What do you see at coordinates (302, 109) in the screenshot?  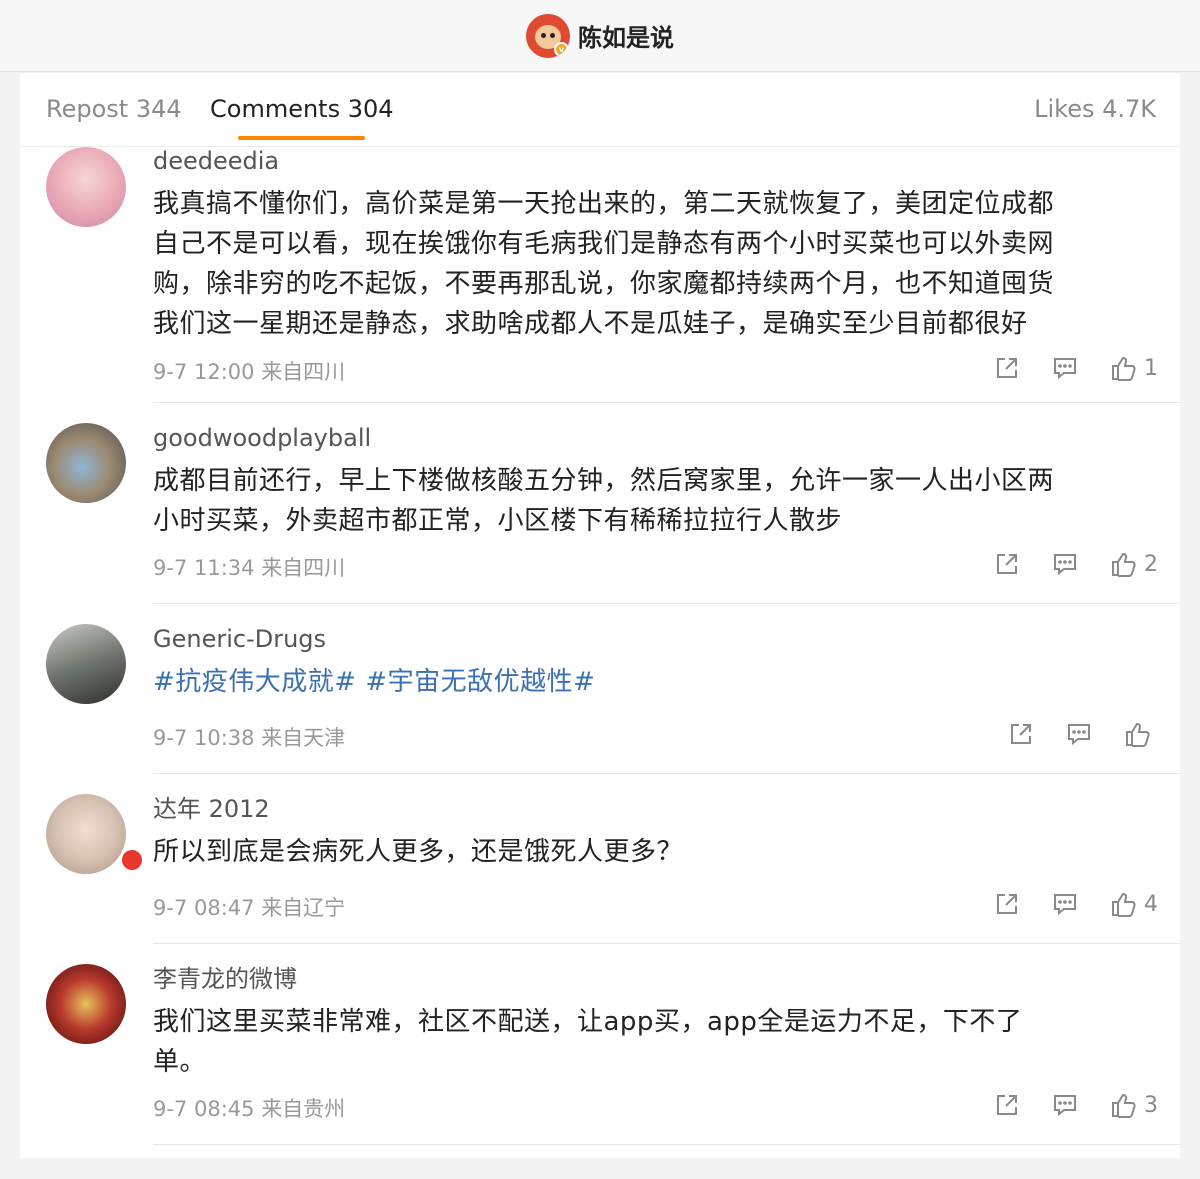 I see `tab-comments: Comments 304` at bounding box center [302, 109].